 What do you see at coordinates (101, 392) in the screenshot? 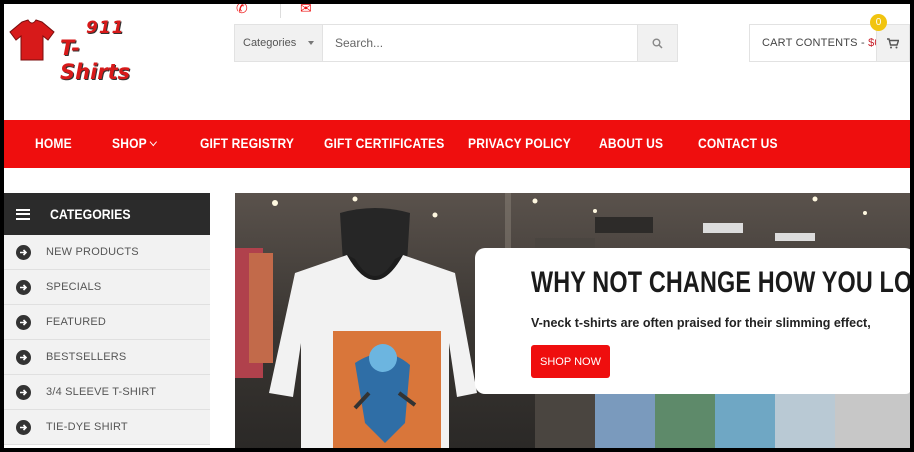
I see `sidebar-item-label: 3/4 SLEEVE T-SHIRT` at bounding box center [101, 392].